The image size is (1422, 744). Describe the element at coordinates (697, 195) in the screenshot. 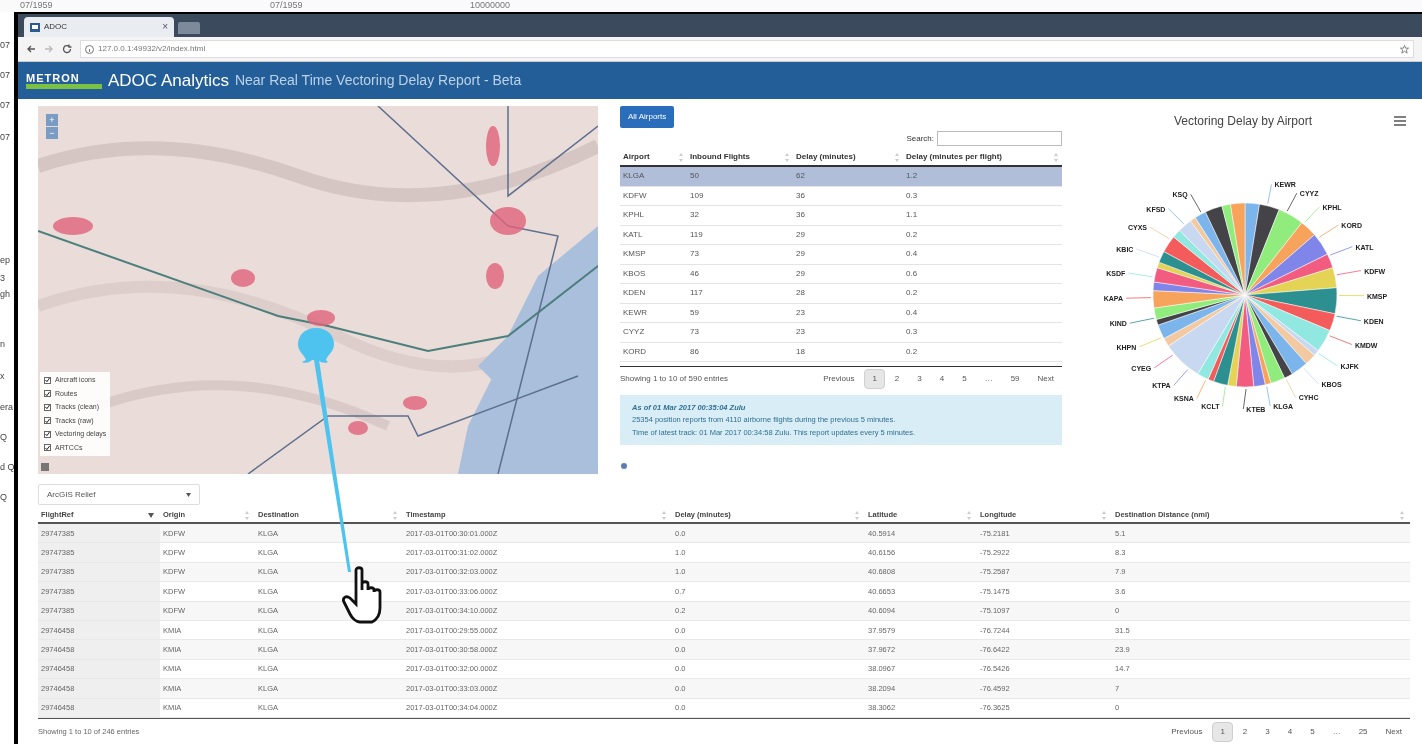

I see `table-cell-text: 109` at that location.